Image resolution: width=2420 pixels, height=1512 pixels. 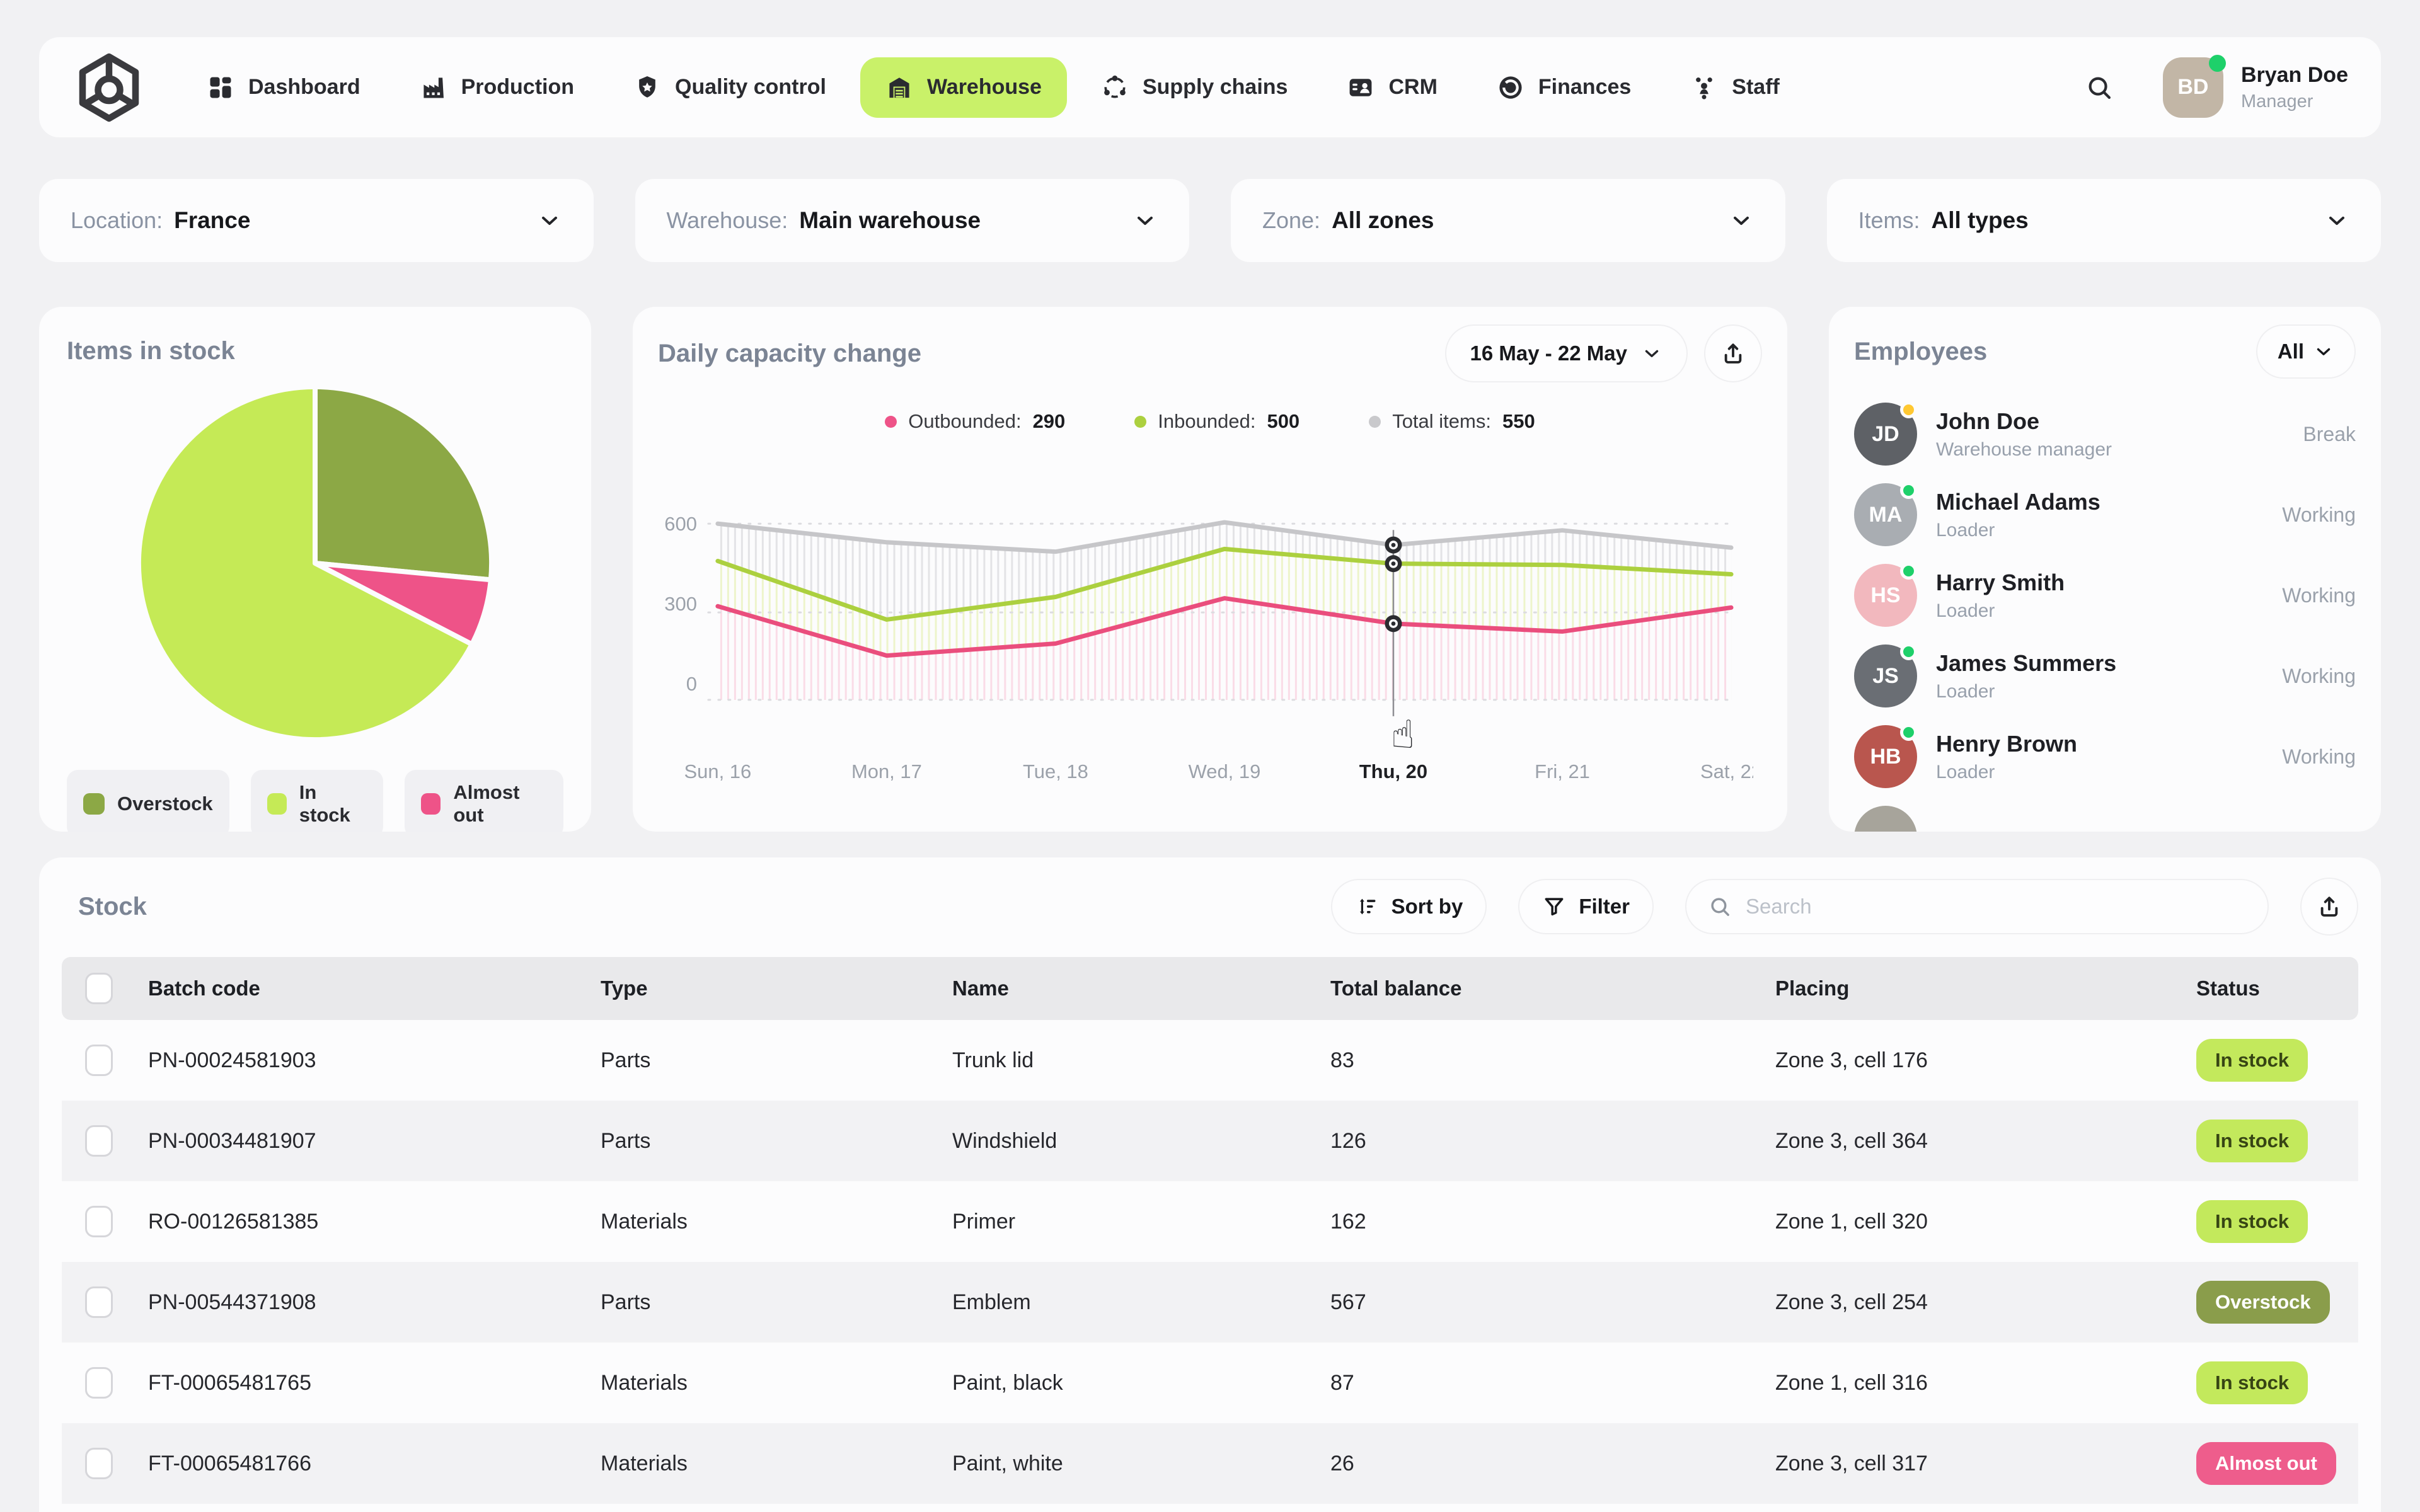 I want to click on capacity-legend-outbounded: Outbounded: 290, so click(x=975, y=421).